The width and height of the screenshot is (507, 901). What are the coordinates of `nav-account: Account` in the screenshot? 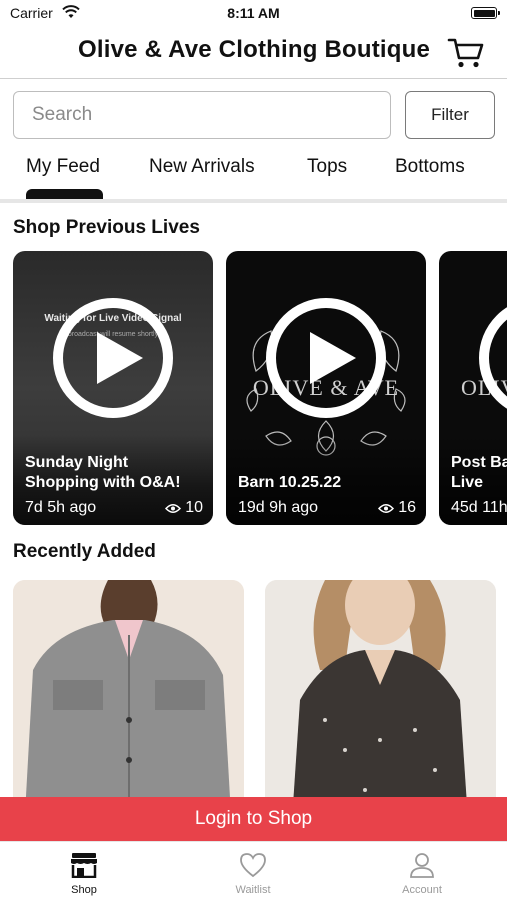 It's located at (422, 871).